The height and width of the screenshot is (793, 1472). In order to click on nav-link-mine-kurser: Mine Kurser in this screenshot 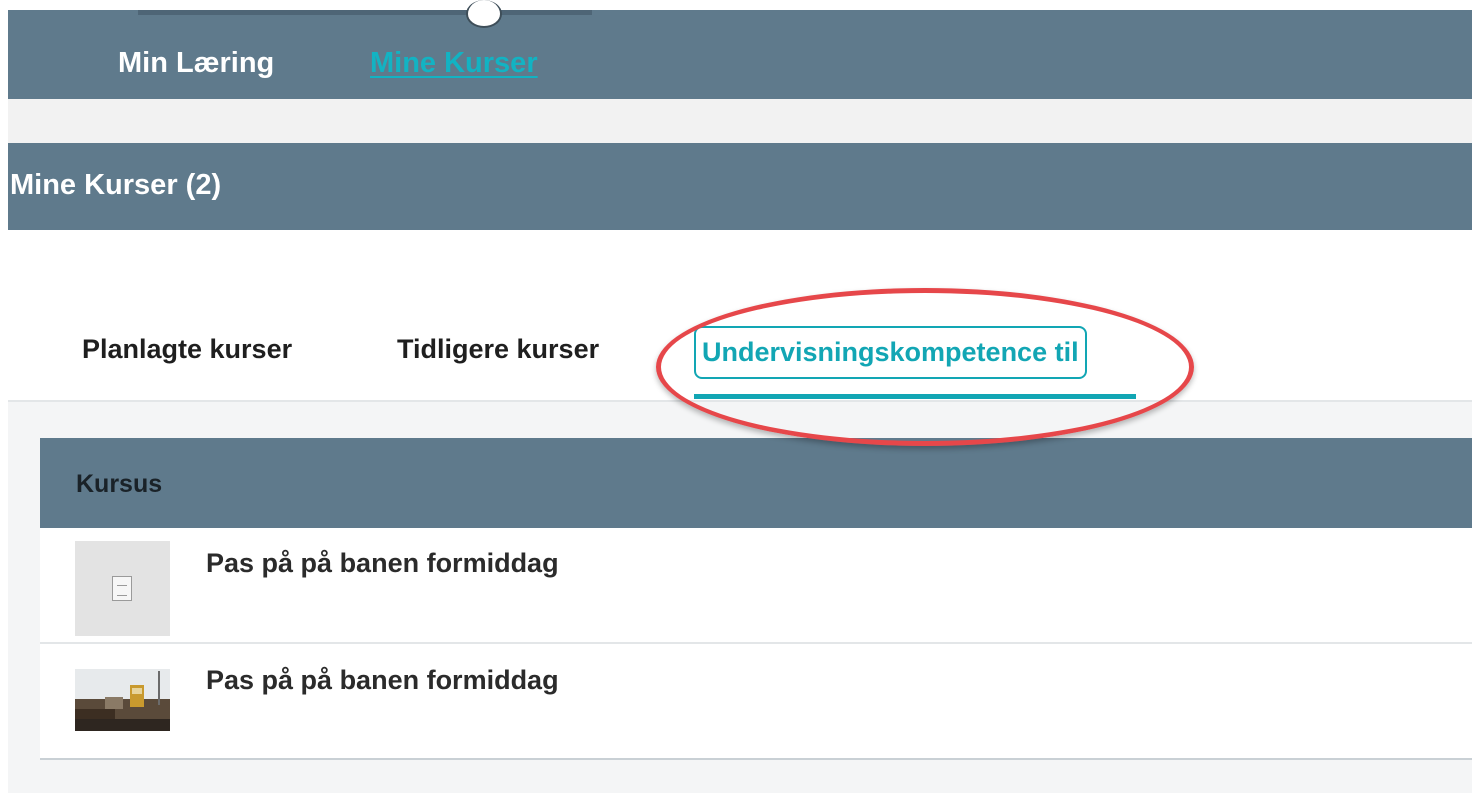, I will do `click(454, 63)`.